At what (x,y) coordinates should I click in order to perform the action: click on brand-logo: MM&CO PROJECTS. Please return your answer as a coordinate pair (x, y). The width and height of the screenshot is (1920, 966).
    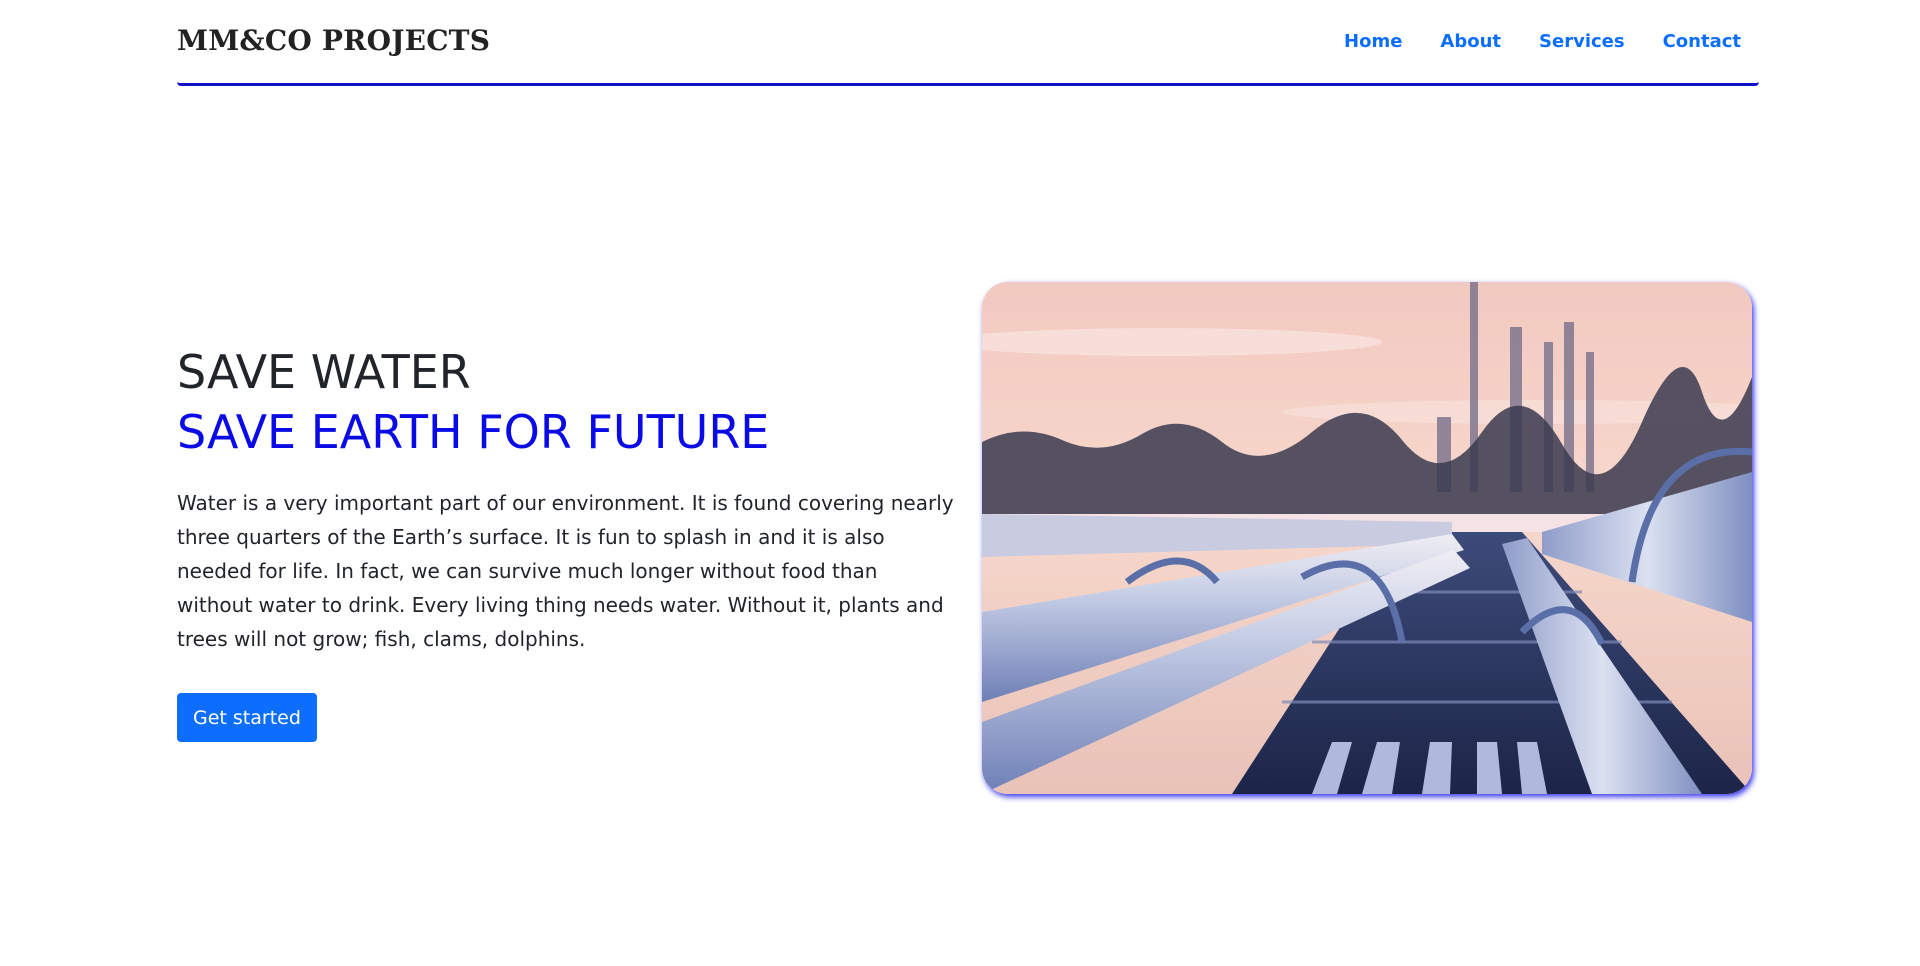
    Looking at the image, I should click on (333, 40).